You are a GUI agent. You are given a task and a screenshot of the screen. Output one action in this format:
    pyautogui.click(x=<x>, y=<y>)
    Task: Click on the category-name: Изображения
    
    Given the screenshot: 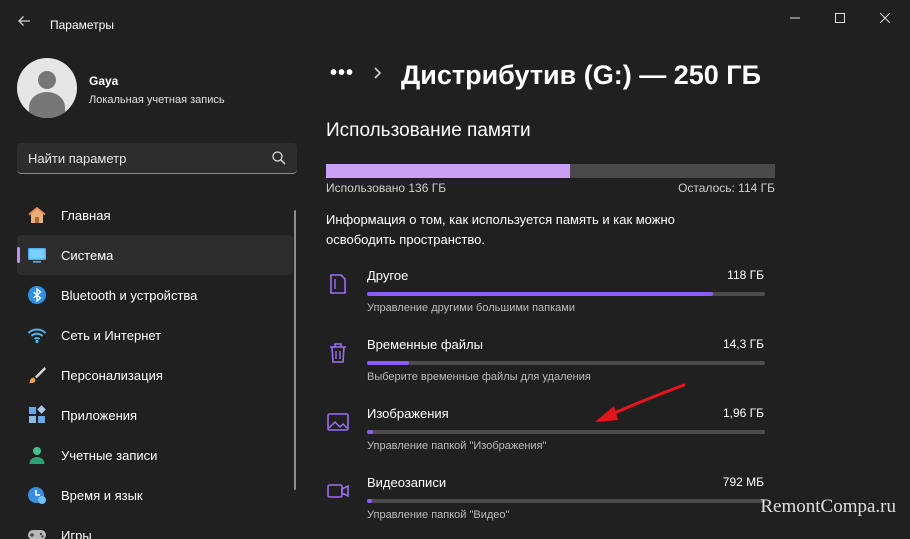 What is the action you would take?
    pyautogui.click(x=408, y=413)
    